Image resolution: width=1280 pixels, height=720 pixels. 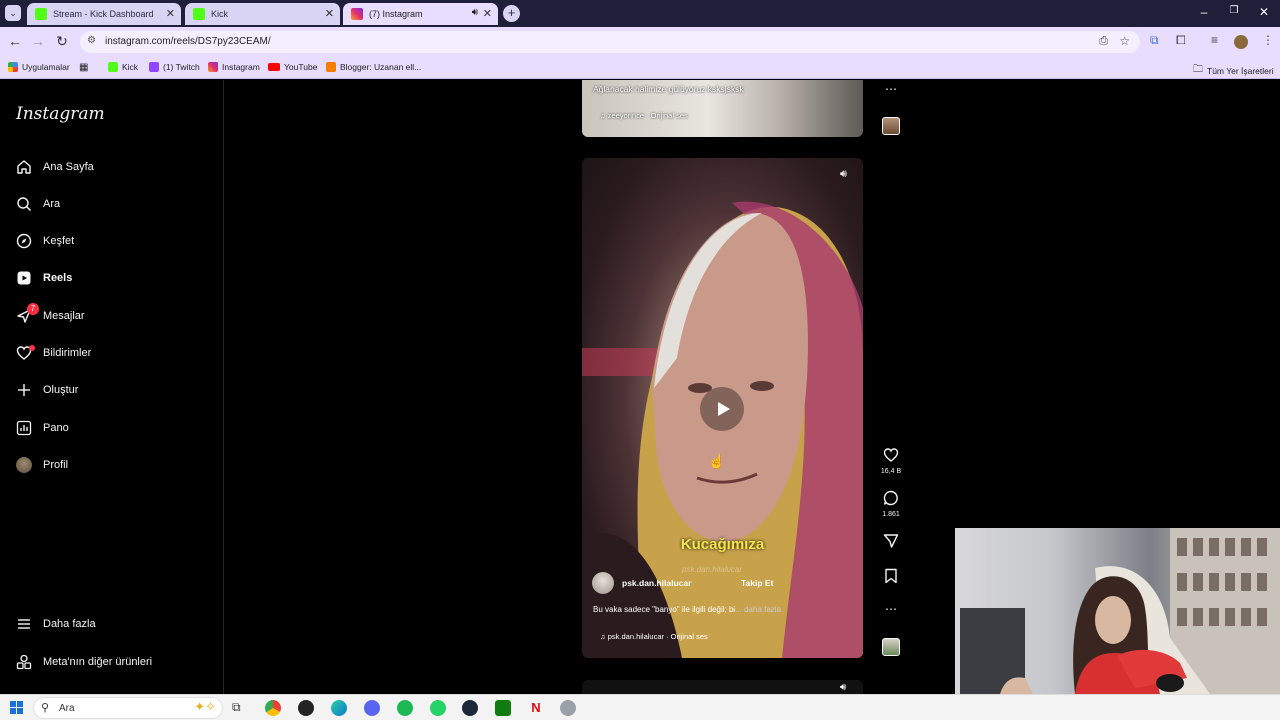 What do you see at coordinates (1234, 10) in the screenshot?
I see `restore-icon: ❐` at bounding box center [1234, 10].